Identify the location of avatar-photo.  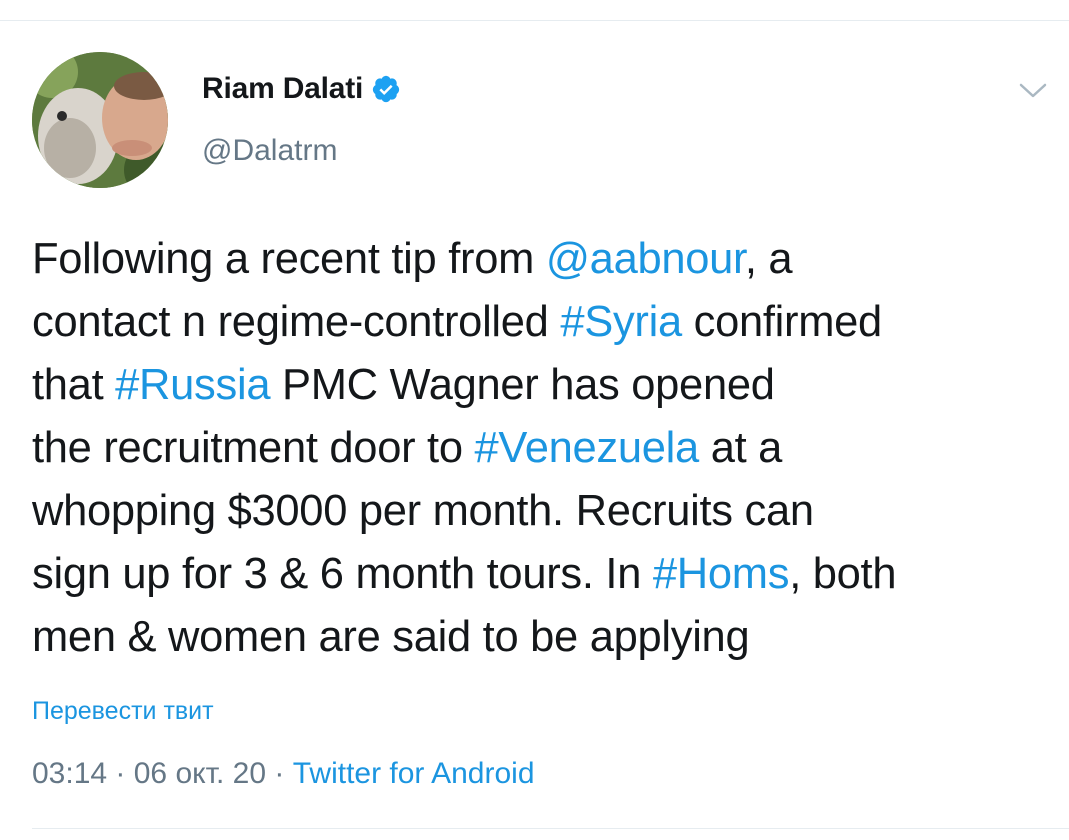
(100, 120).